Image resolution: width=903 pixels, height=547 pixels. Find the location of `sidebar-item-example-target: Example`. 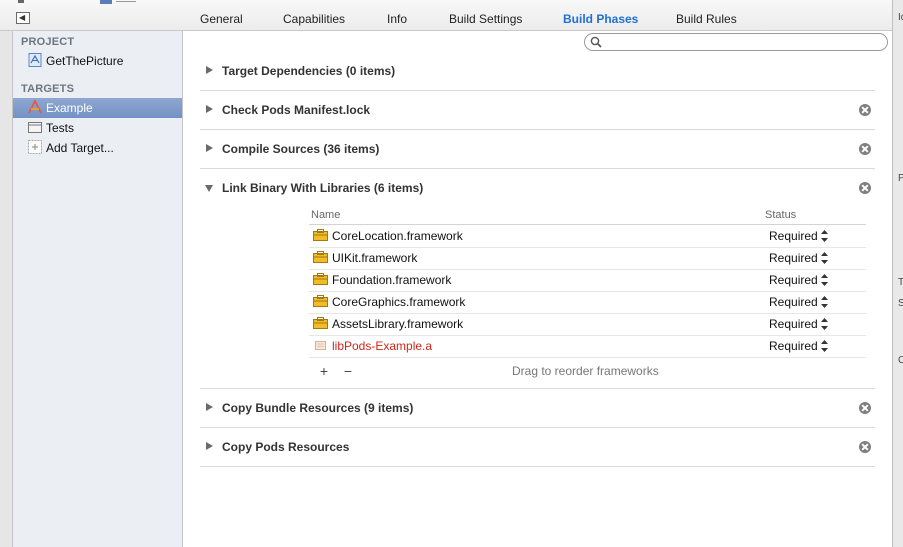

sidebar-item-example-target: Example is located at coordinates (97, 108).